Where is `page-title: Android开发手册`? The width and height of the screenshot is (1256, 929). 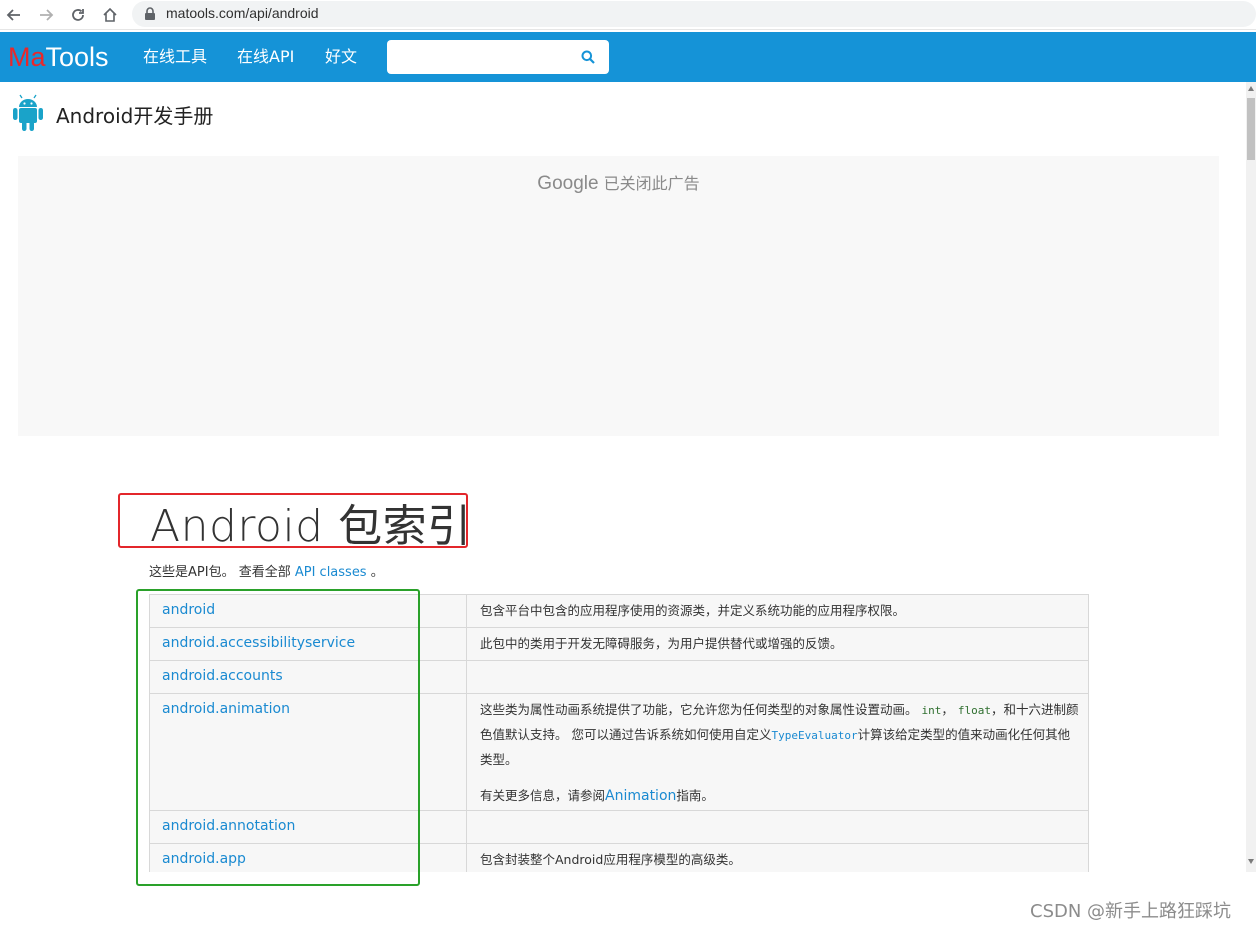
page-title: Android开发手册 is located at coordinates (135, 116).